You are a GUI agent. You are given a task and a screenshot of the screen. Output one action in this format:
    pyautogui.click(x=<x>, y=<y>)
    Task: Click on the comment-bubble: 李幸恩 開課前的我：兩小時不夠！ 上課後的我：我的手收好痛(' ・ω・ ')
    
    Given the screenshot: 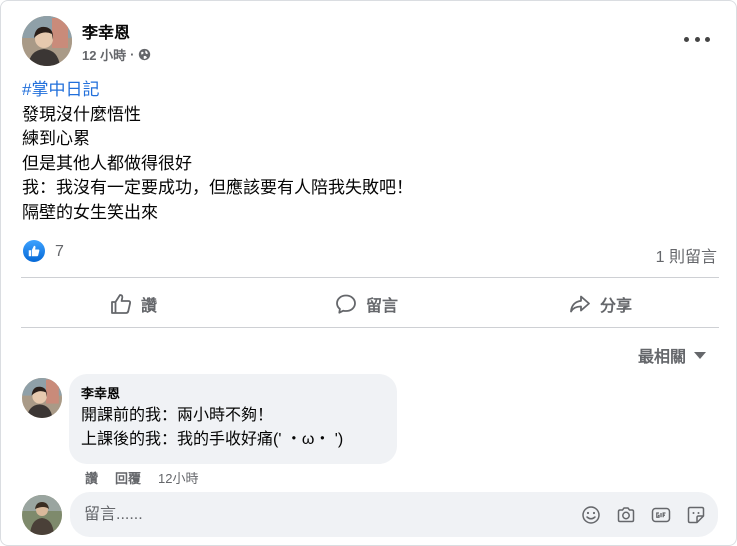 What is the action you would take?
    pyautogui.click(x=233, y=419)
    